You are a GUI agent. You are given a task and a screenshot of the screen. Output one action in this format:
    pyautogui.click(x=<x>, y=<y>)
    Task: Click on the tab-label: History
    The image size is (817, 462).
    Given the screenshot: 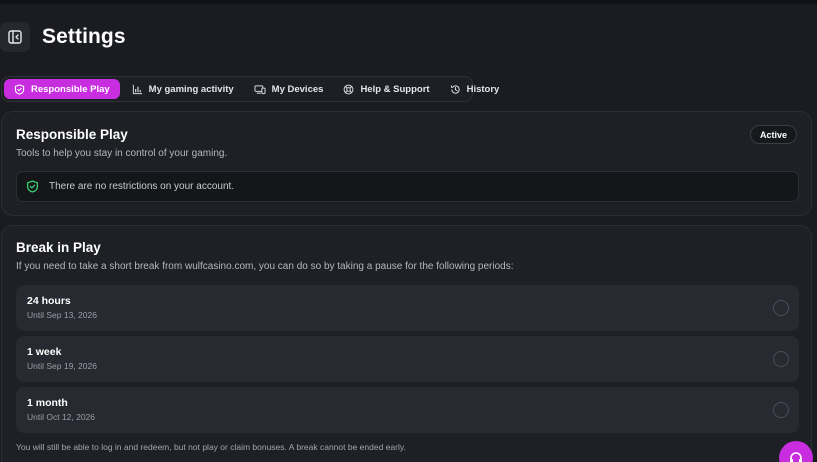 What is the action you would take?
    pyautogui.click(x=483, y=89)
    